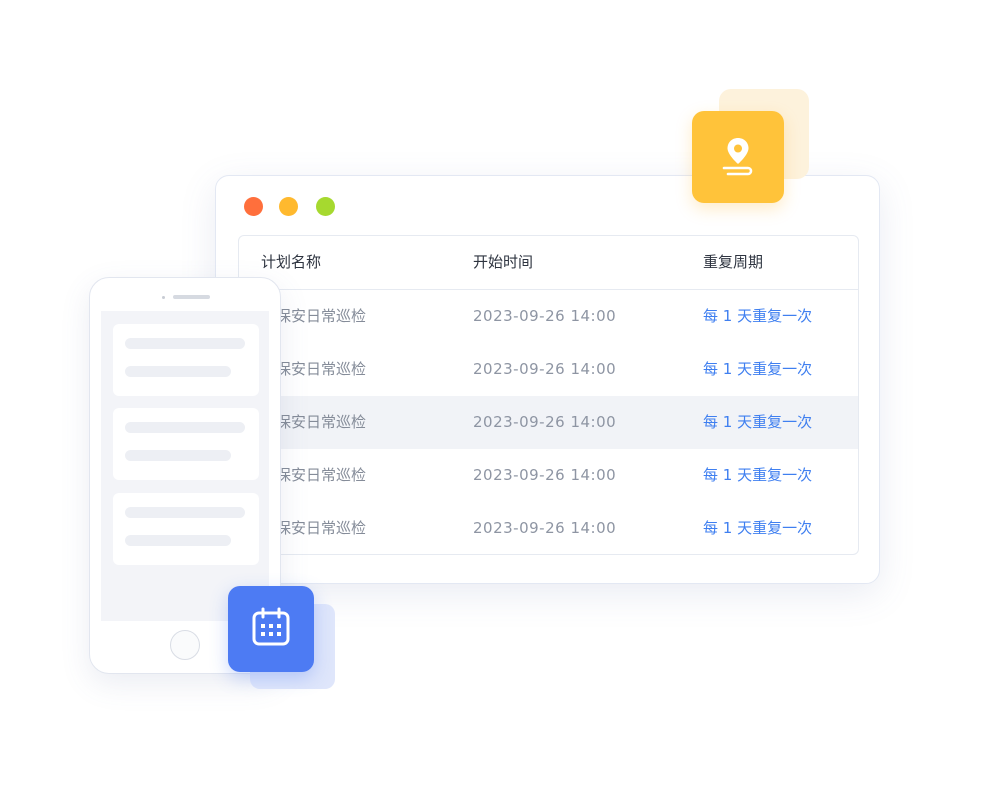 This screenshot has width=994, height=785. What do you see at coordinates (185, 645) in the screenshot?
I see `phone-home-button` at bounding box center [185, 645].